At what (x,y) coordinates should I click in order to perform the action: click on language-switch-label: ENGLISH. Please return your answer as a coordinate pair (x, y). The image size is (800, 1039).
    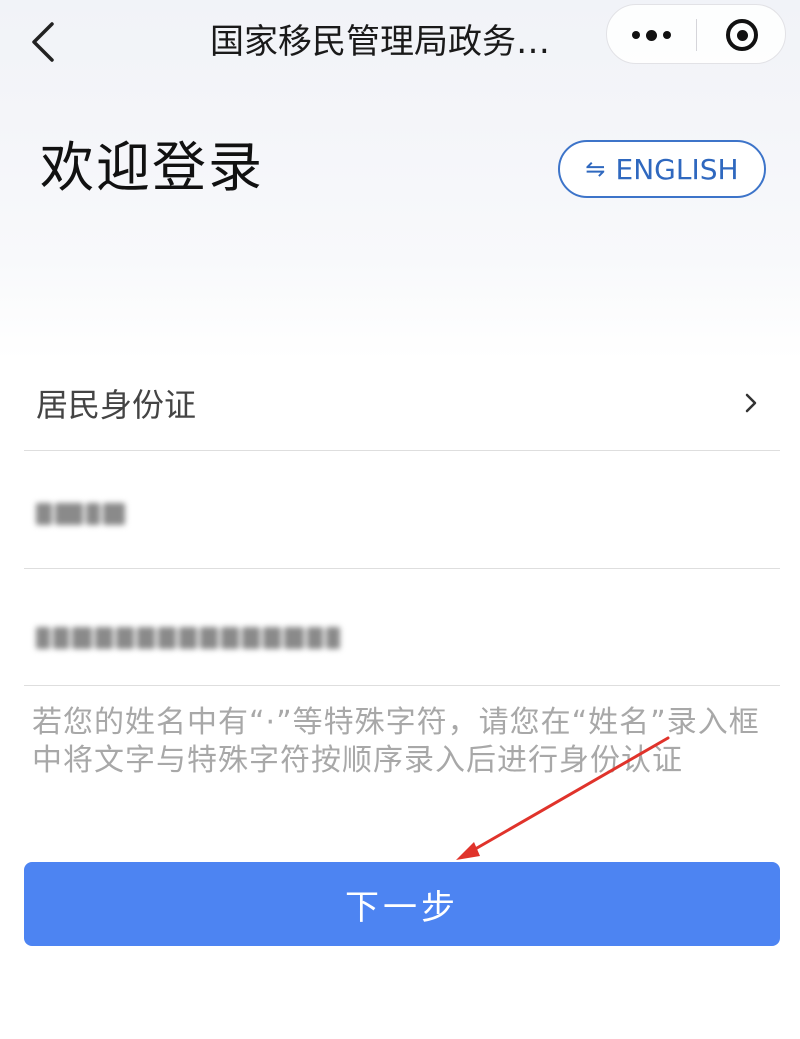
    Looking at the image, I should click on (677, 169).